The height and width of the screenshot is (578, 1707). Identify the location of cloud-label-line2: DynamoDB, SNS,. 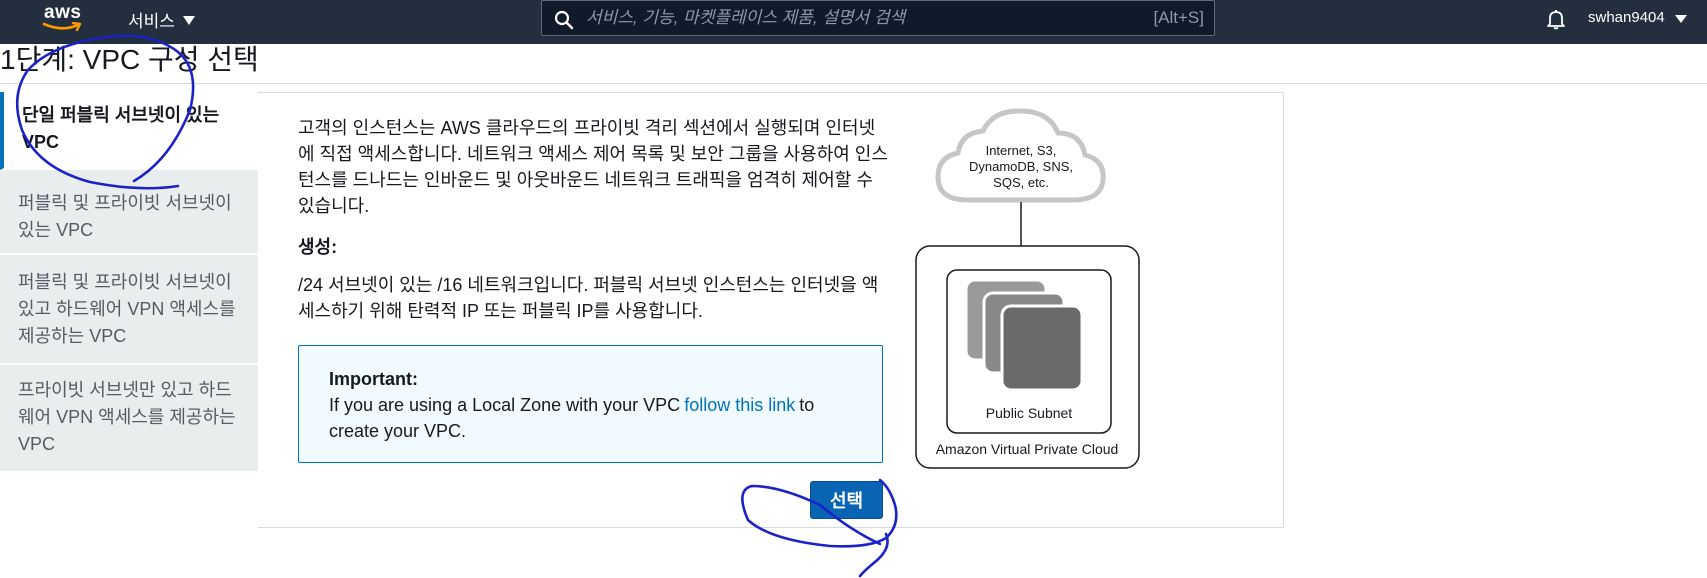
(1021, 166).